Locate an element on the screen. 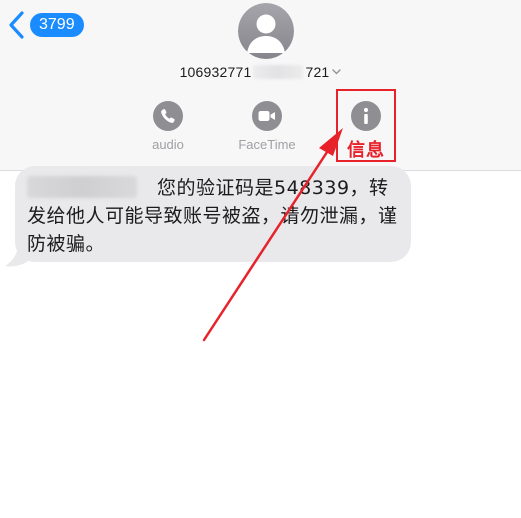  facetime-circle is located at coordinates (267, 116).